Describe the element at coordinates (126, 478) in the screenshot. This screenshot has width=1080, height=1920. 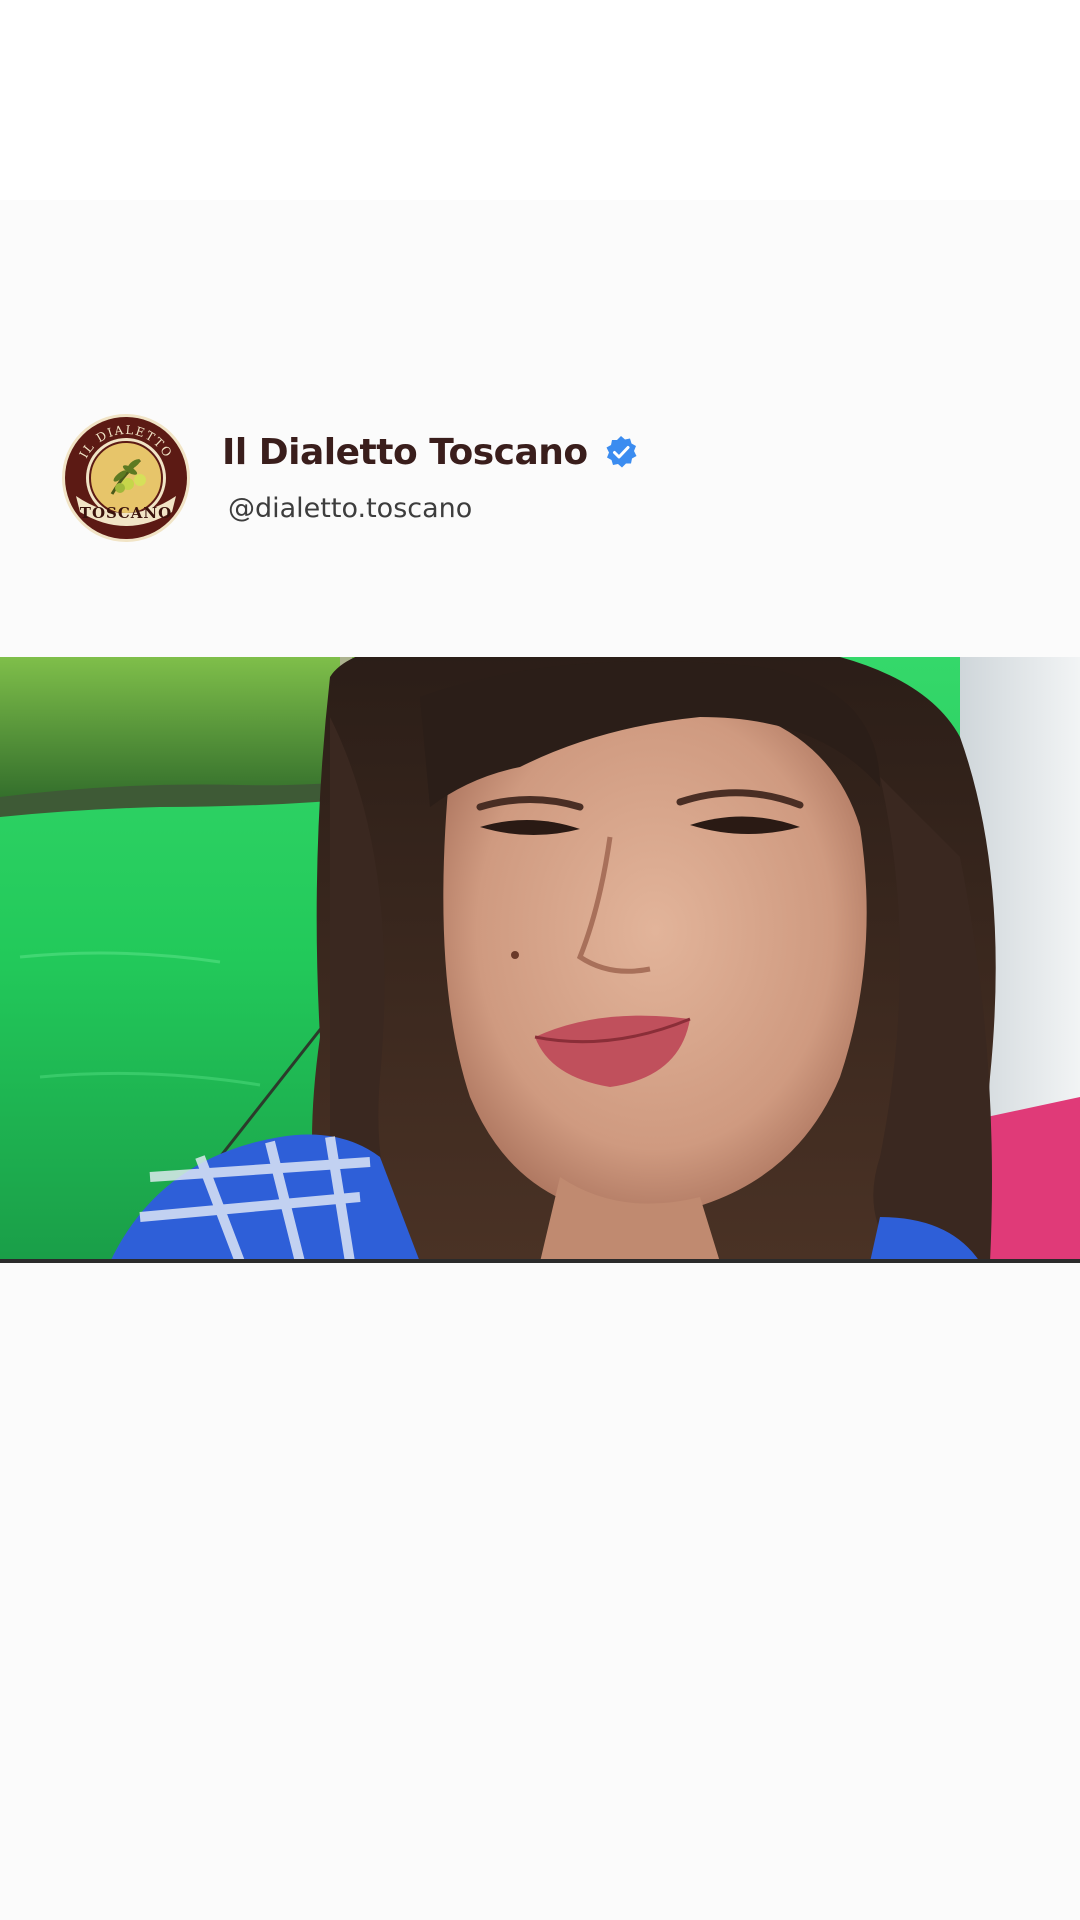
I see `il-dialetto-toscano-logo-icon: IL DIALETTO TOSCANO` at that location.